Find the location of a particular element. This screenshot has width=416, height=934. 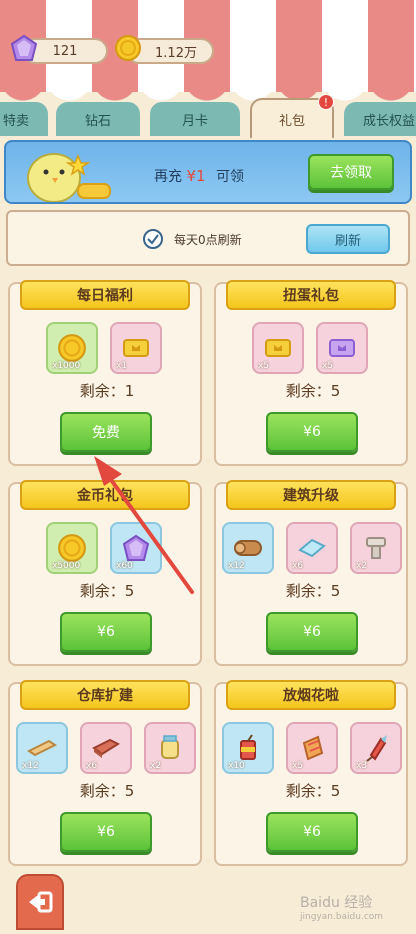

item-count: x5000 is located at coordinates (66, 566).